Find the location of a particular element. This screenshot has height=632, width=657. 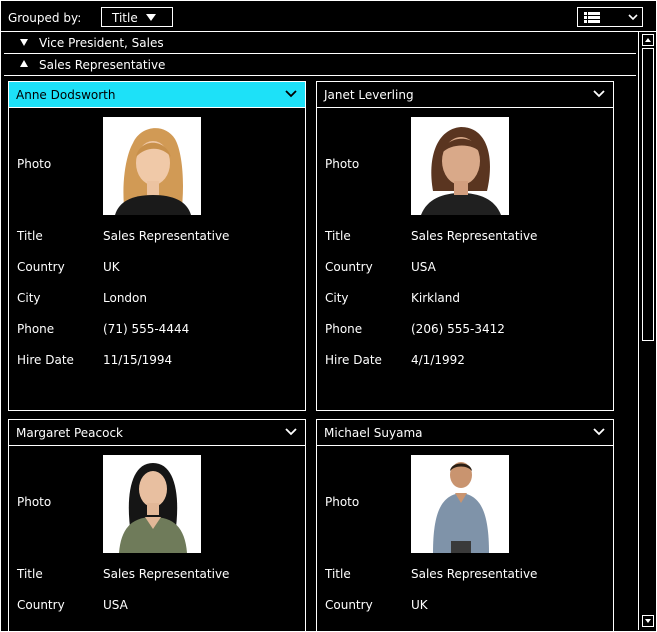

expand-arrow-icon is located at coordinates (24, 63).